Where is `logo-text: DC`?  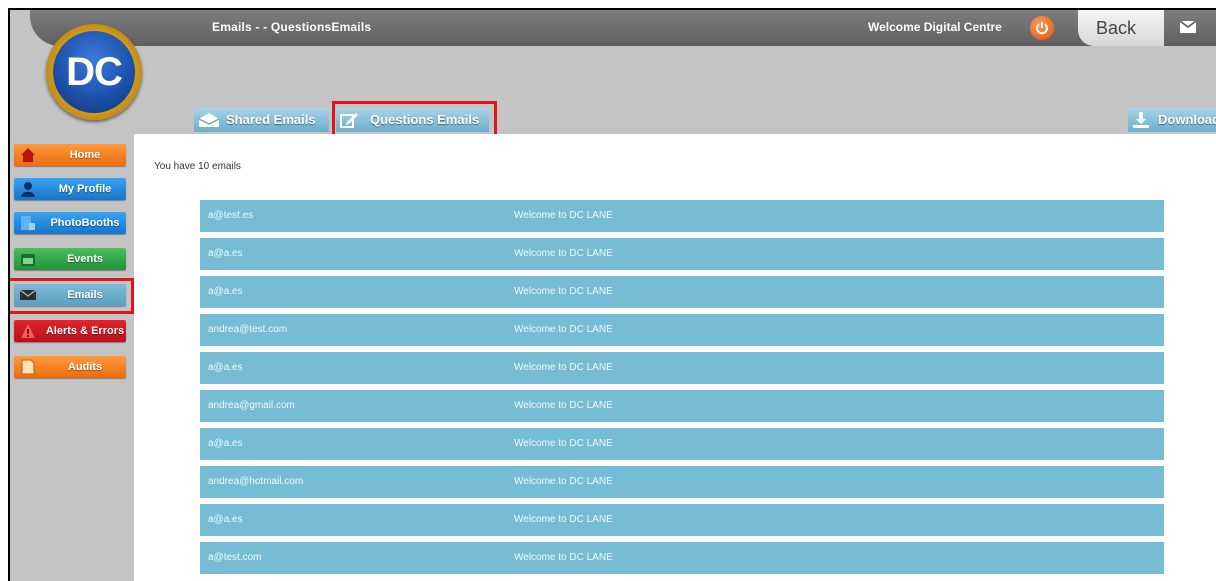 logo-text: DC is located at coordinates (94, 72).